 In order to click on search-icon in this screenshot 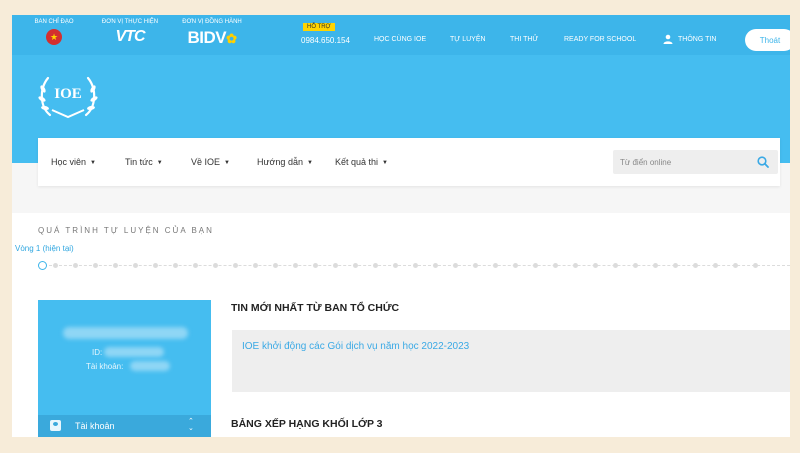, I will do `click(763, 162)`.